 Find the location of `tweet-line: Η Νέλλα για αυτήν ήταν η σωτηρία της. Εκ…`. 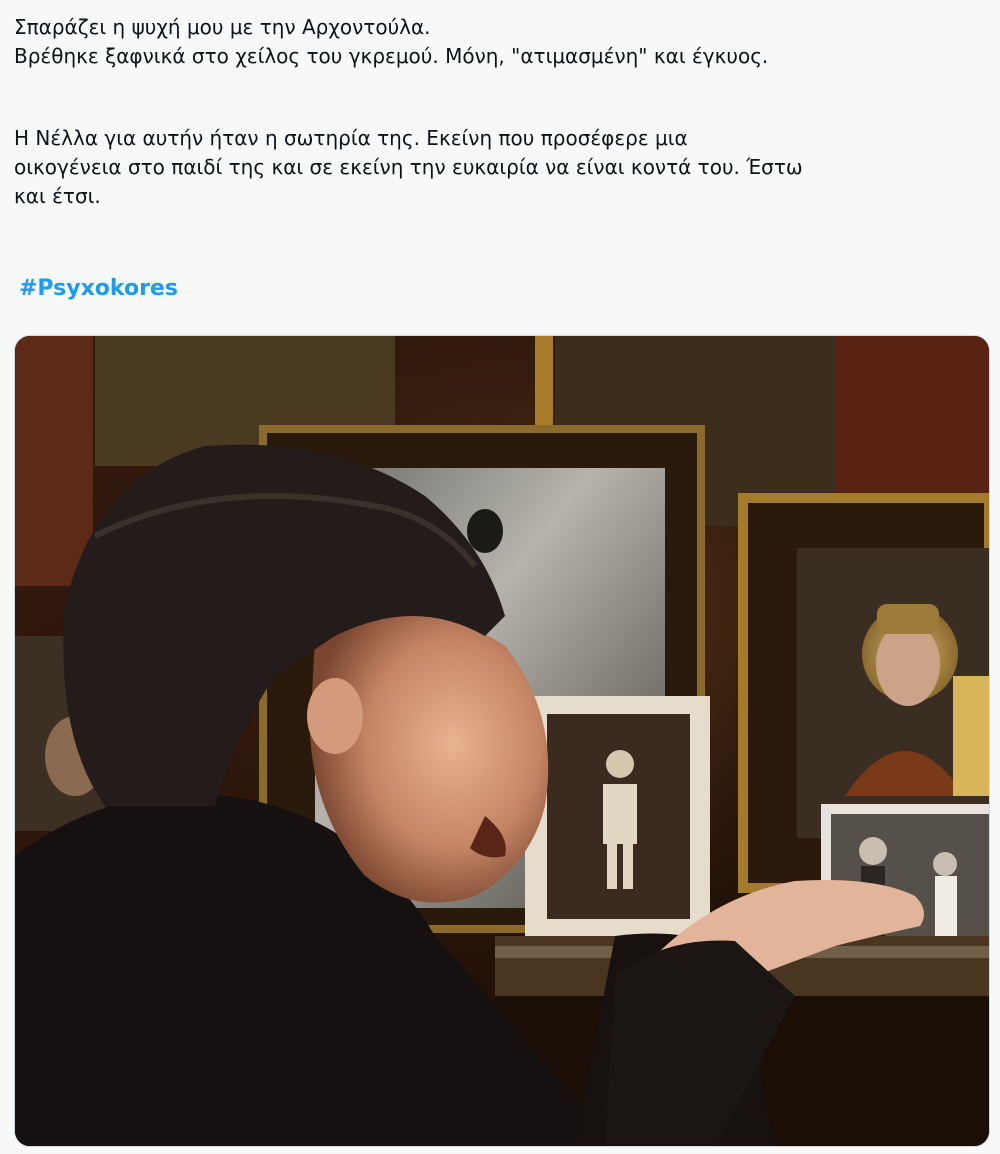

tweet-line: Η Νέλλα για αυτήν ήταν η σωτηρία της. Εκ… is located at coordinates (351, 138).